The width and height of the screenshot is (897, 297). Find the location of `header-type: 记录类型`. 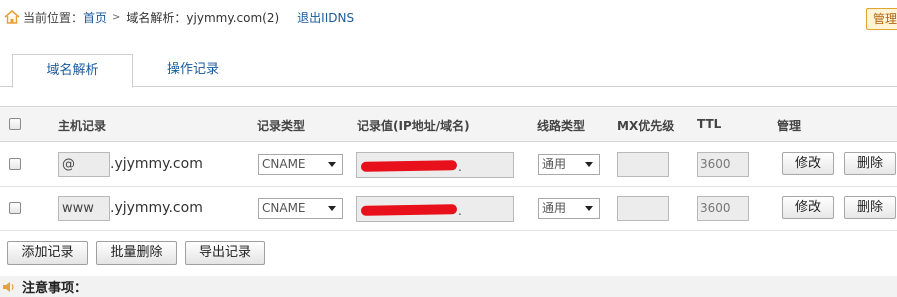

header-type: 记录类型 is located at coordinates (281, 126).